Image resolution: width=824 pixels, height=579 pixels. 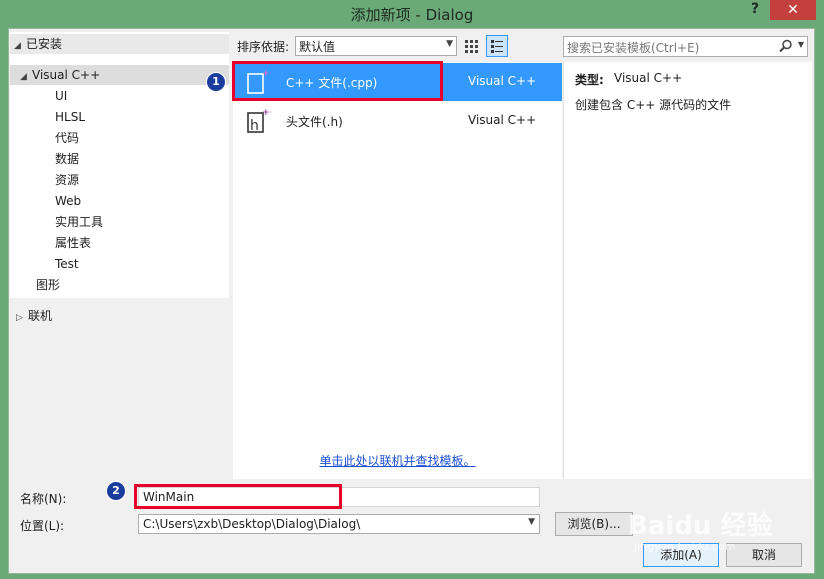 I want to click on tree-item-ui: UI, so click(x=61, y=96).